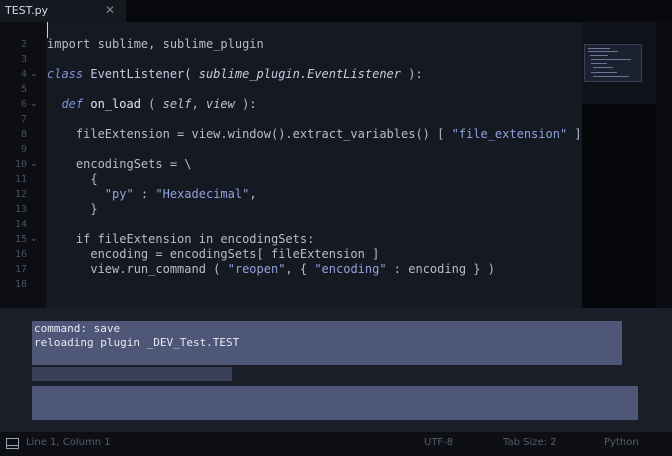 The height and width of the screenshot is (456, 672). What do you see at coordinates (20, 164) in the screenshot?
I see `line-number: 10` at bounding box center [20, 164].